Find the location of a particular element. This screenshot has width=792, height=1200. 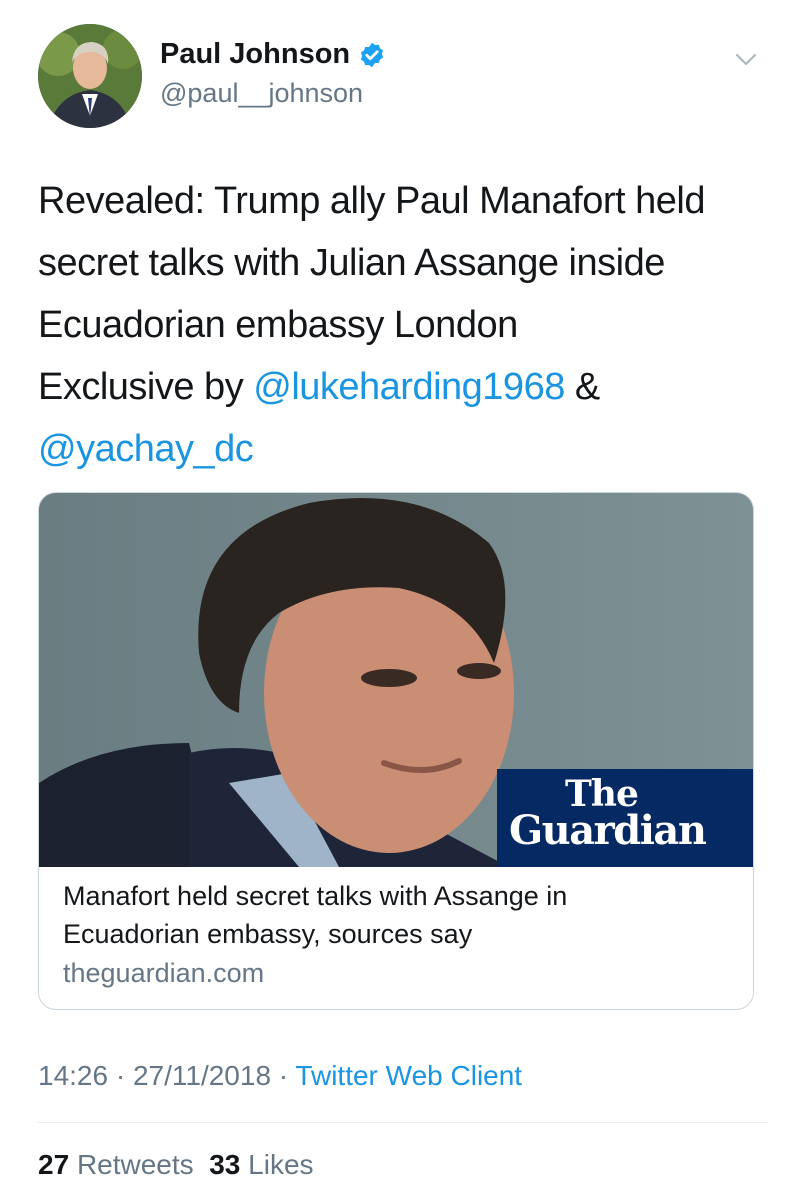

guardian-logo: The Guardian is located at coordinates (625, 818).